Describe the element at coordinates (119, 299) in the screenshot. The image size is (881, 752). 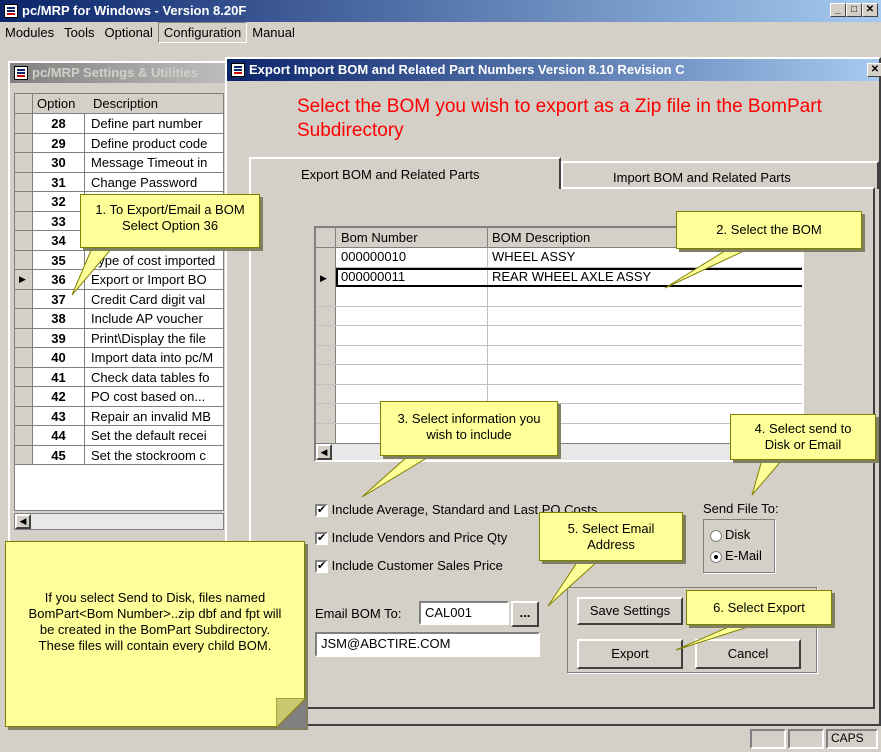
I see `settings-row: 37 Credit Card digit val` at that location.